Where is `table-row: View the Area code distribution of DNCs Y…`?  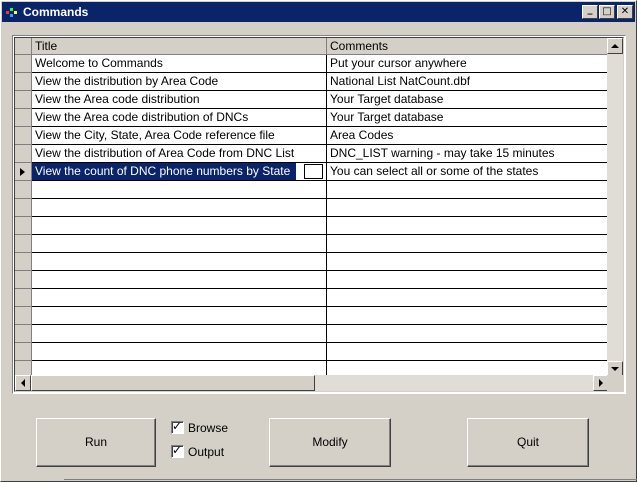 table-row: View the Area code distribution of DNCs Y… is located at coordinates (312, 118).